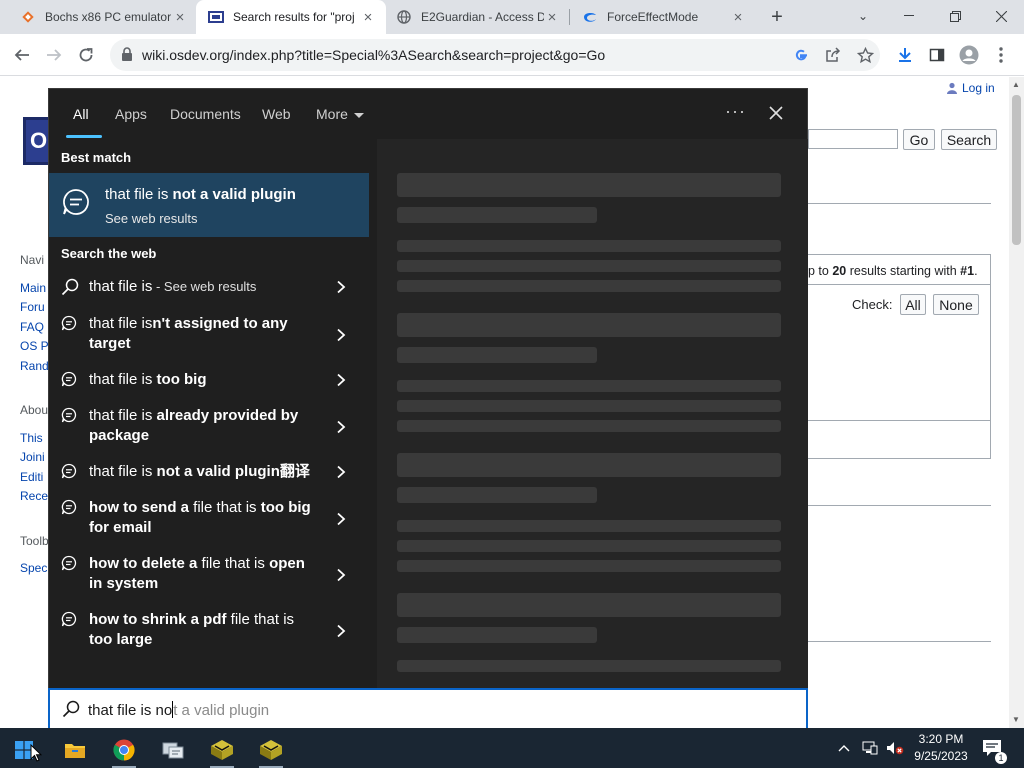 The width and height of the screenshot is (1024, 768). I want to click on bochs-icon, so click(222, 750).